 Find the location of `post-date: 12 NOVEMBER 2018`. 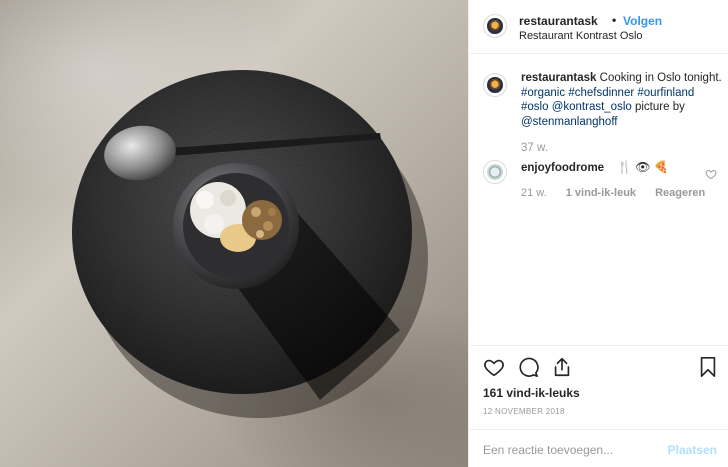

post-date: 12 NOVEMBER 2018 is located at coordinates (524, 411).